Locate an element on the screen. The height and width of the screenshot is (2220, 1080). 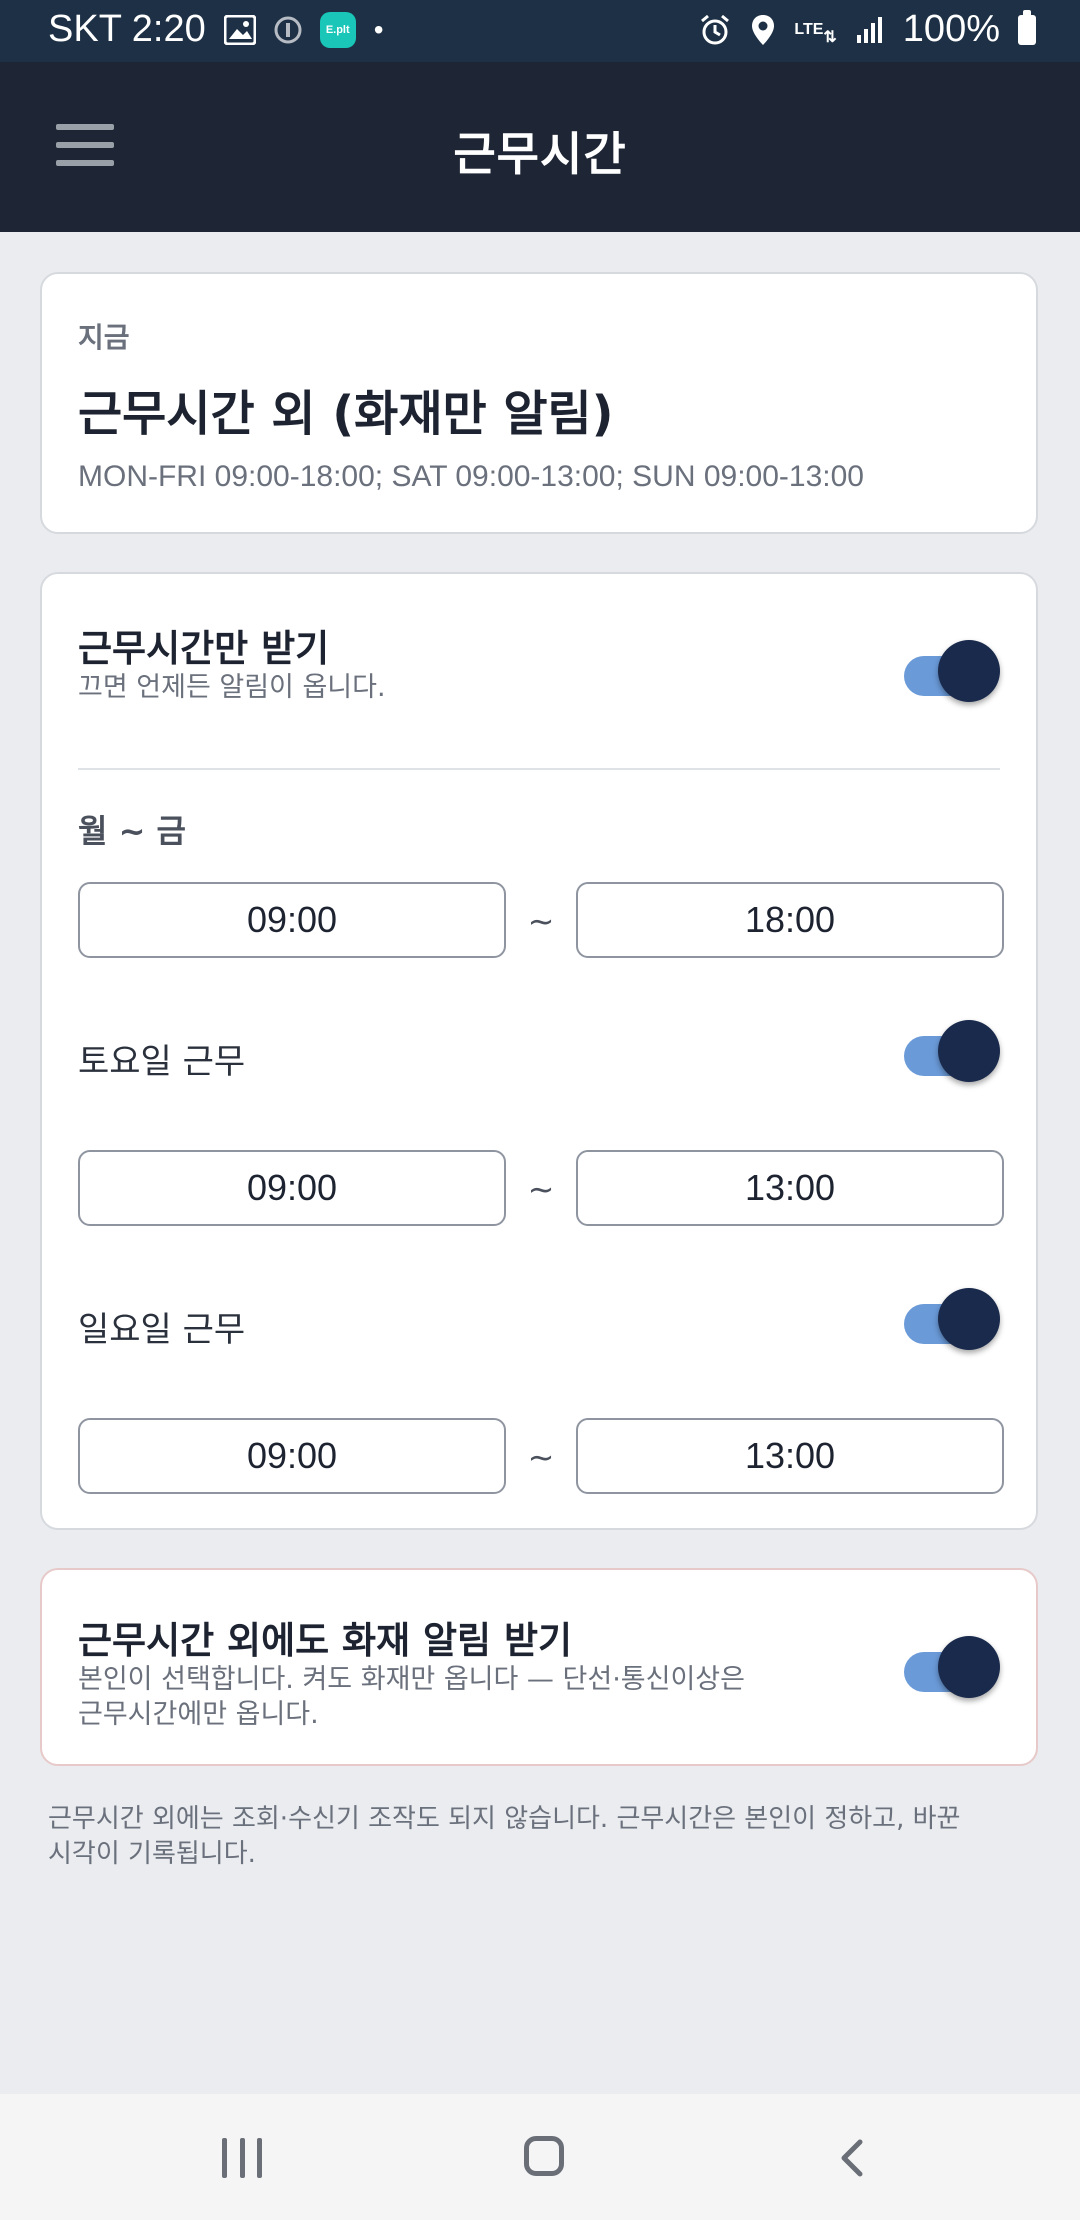
sunday-end-time: 13:00 is located at coordinates (790, 1456).